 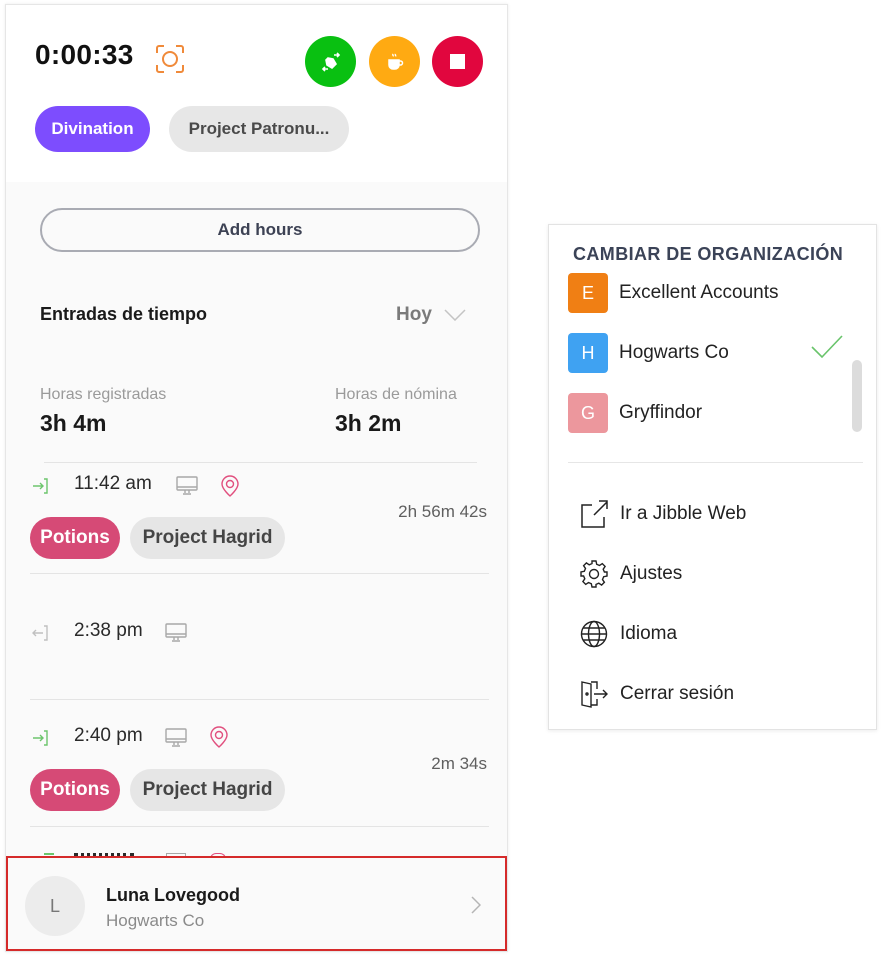 I want to click on menu-label: Idioma, so click(x=649, y=633).